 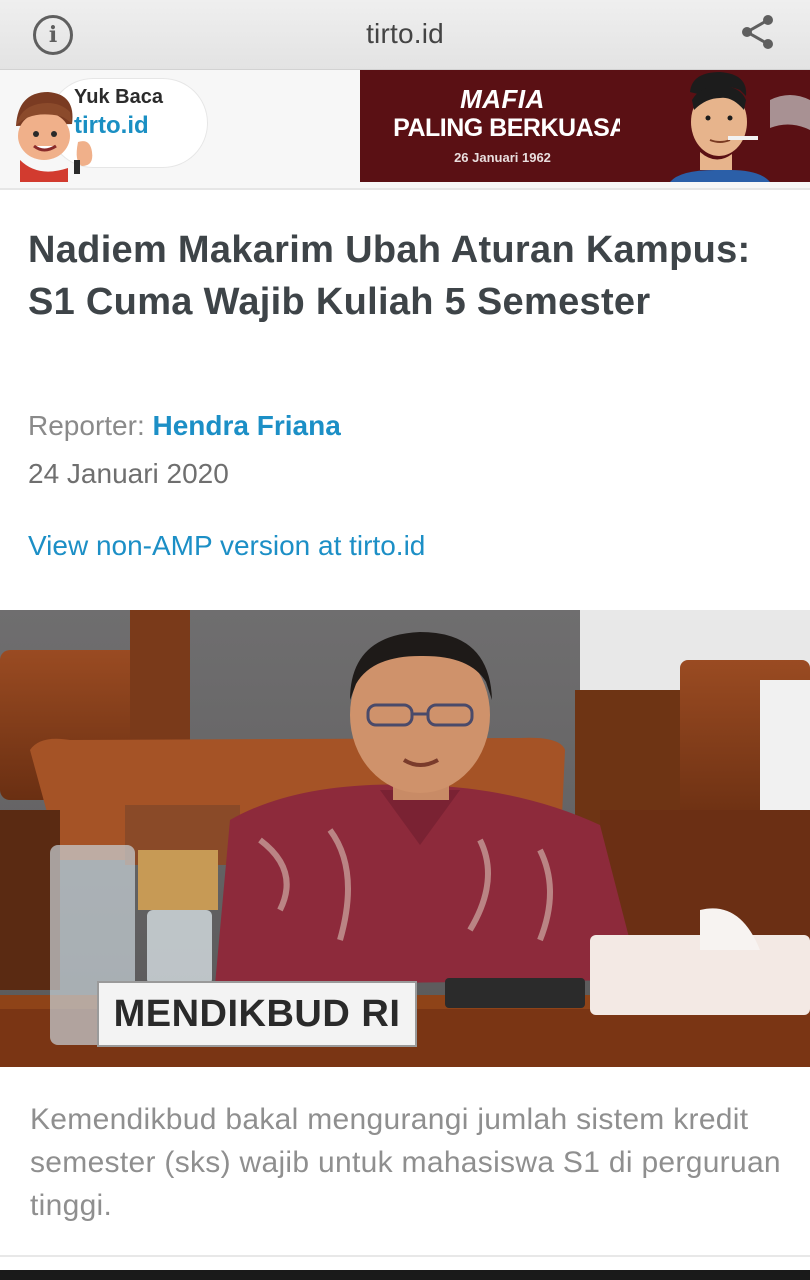 I want to click on logo-text-tirto: tirto.id, so click(x=111, y=125).